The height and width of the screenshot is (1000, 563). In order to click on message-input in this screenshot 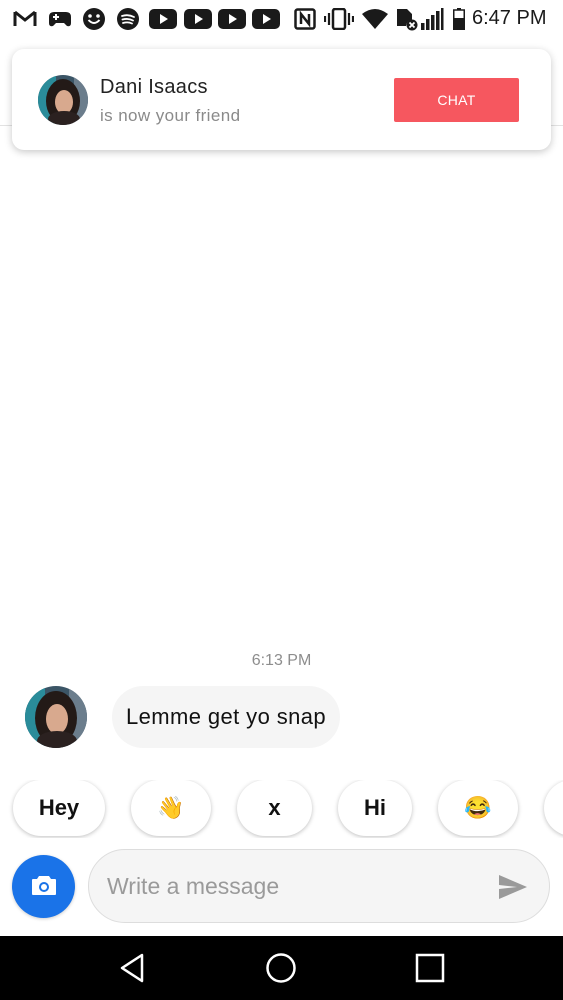, I will do `click(297, 886)`.